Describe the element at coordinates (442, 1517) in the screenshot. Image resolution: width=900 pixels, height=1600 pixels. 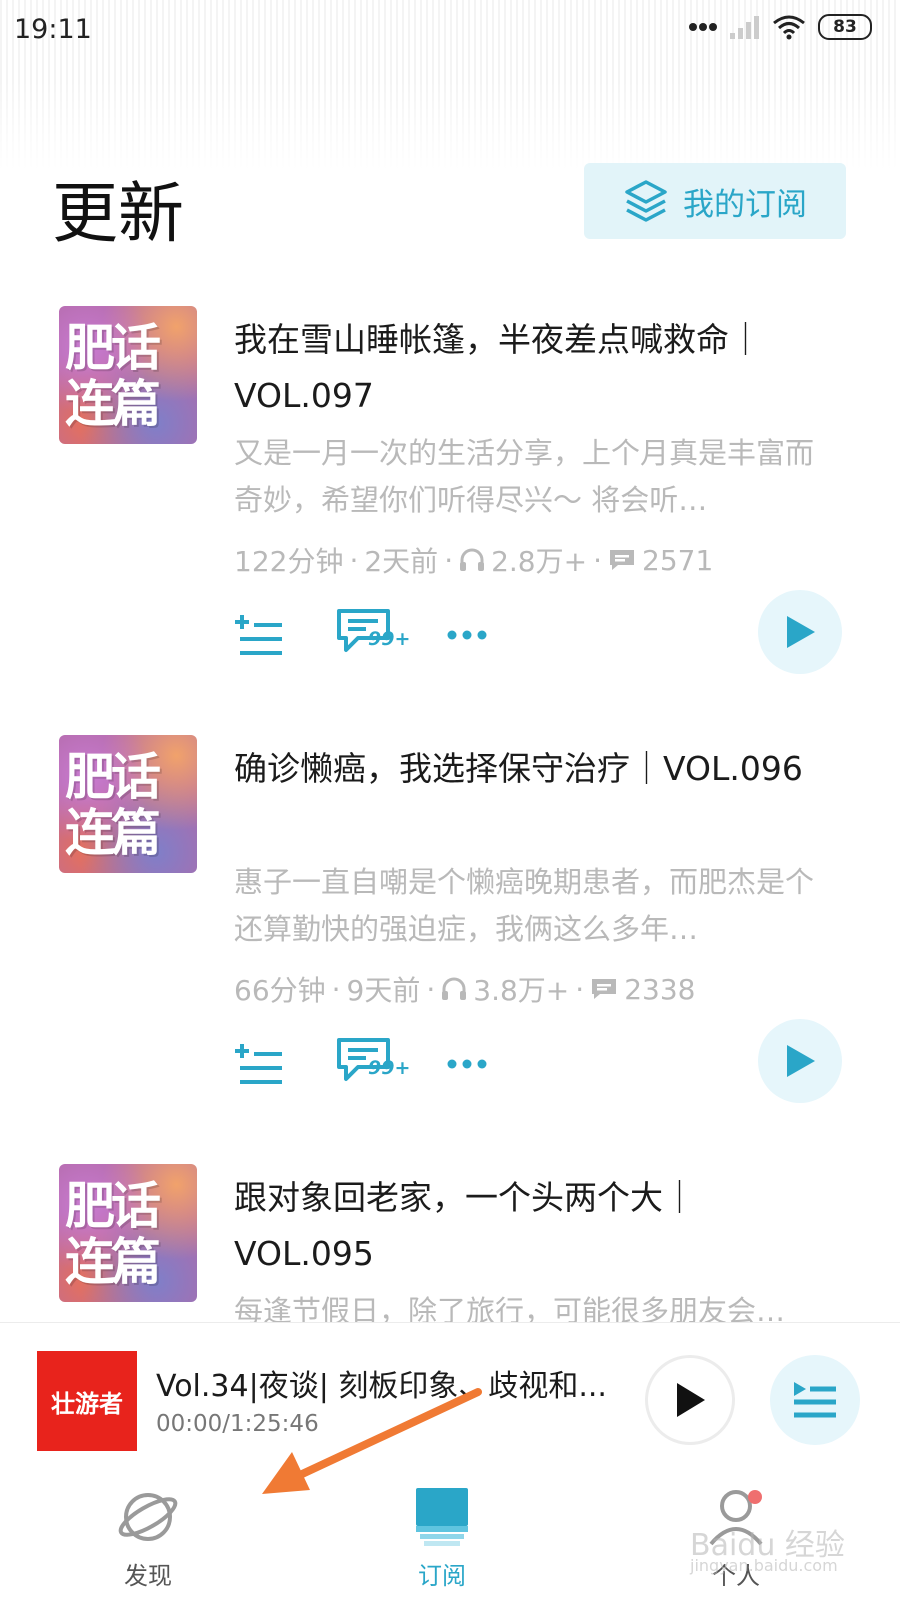
I see `subscriptions-icon` at that location.